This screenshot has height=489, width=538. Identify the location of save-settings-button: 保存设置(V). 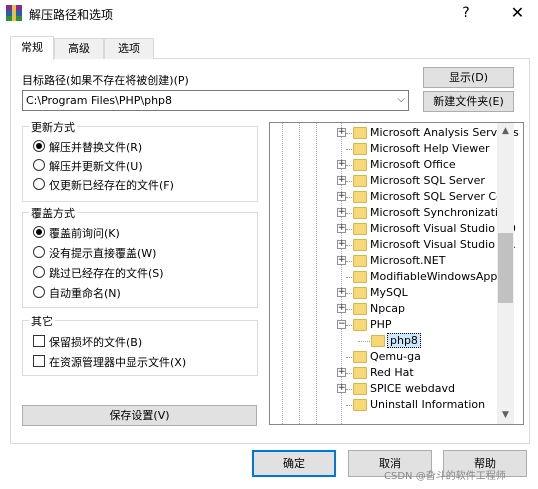
(139, 415).